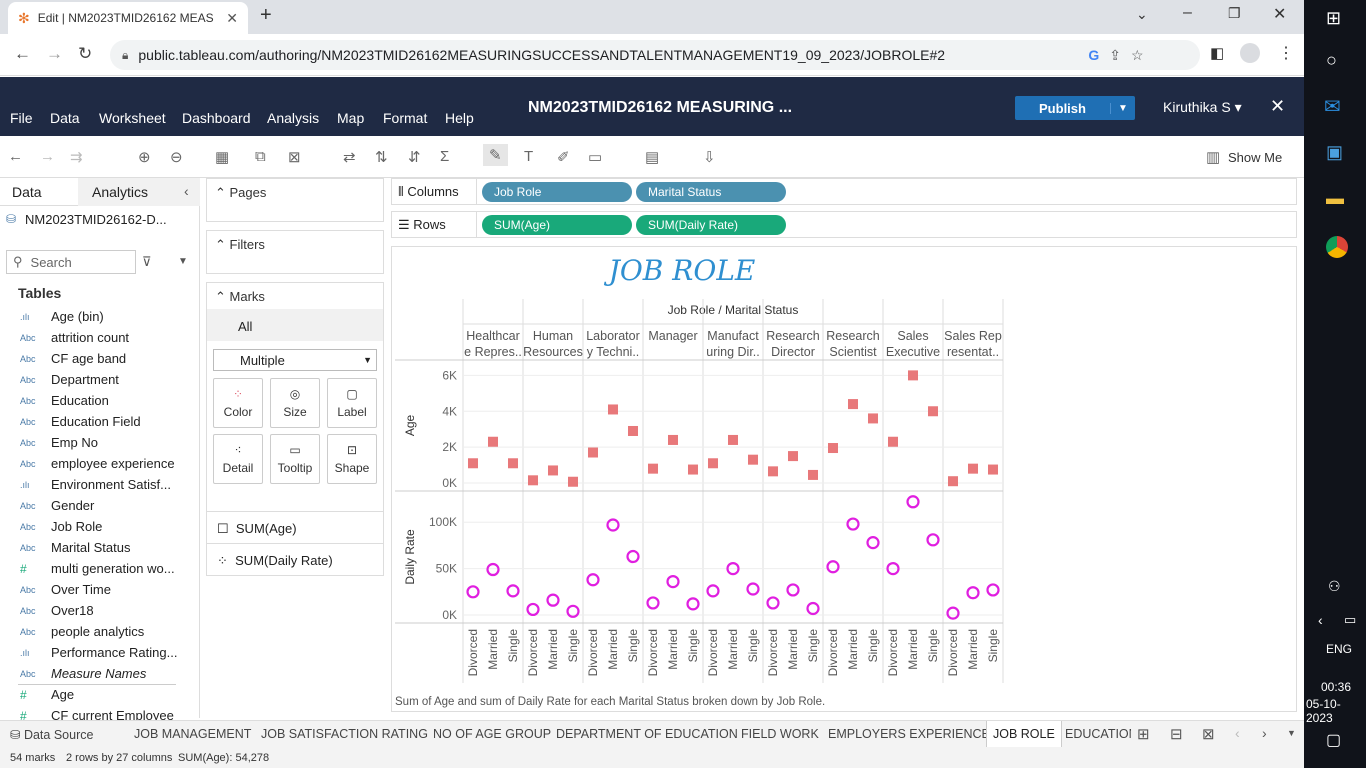 This screenshot has height=768, width=1366. Describe the element at coordinates (1332, 106) in the screenshot. I see `mail-icon: ✉` at that location.